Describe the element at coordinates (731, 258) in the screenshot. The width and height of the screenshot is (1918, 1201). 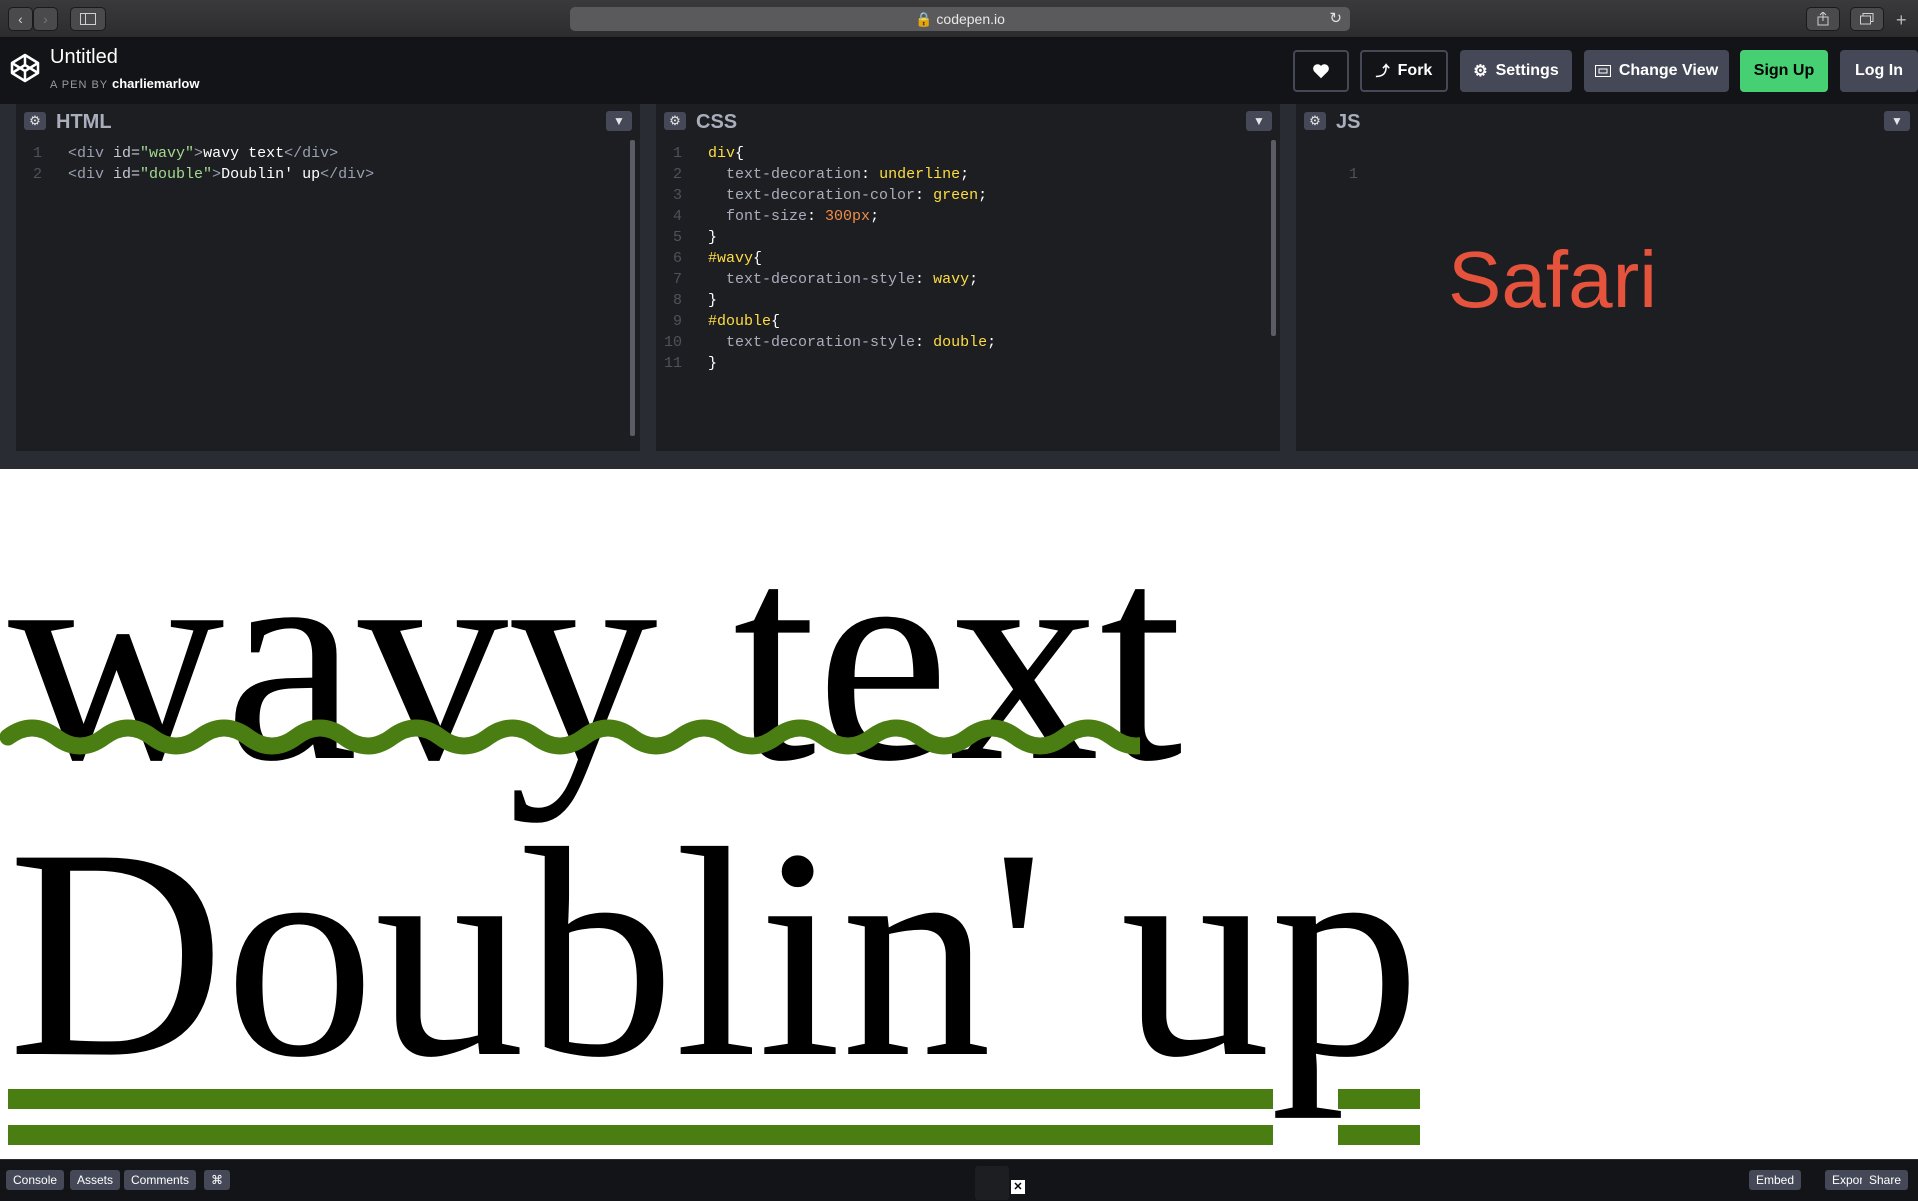
I see `code-token: #wavy` at that location.